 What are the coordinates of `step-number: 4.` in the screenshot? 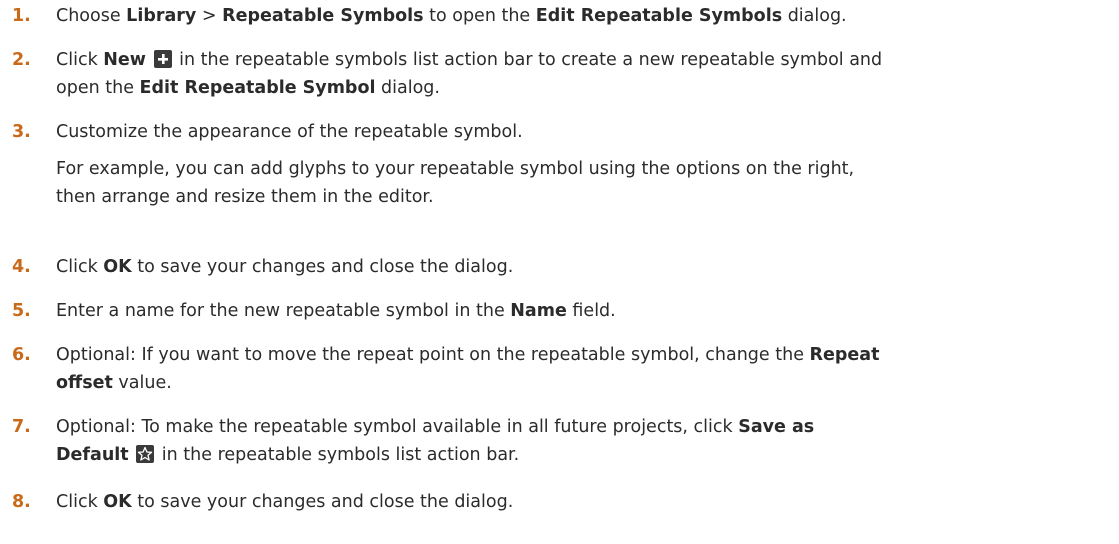 It's located at (21, 267).